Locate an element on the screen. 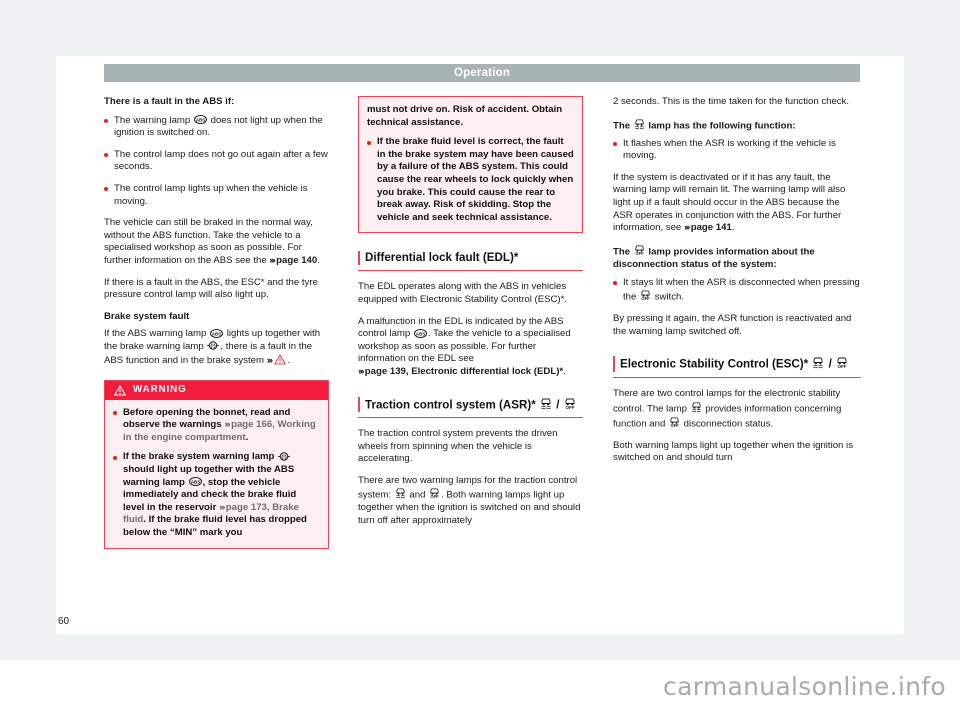 Image resolution: width=960 pixels, height=708 pixels. reference-label: page 141 is located at coordinates (711, 228).